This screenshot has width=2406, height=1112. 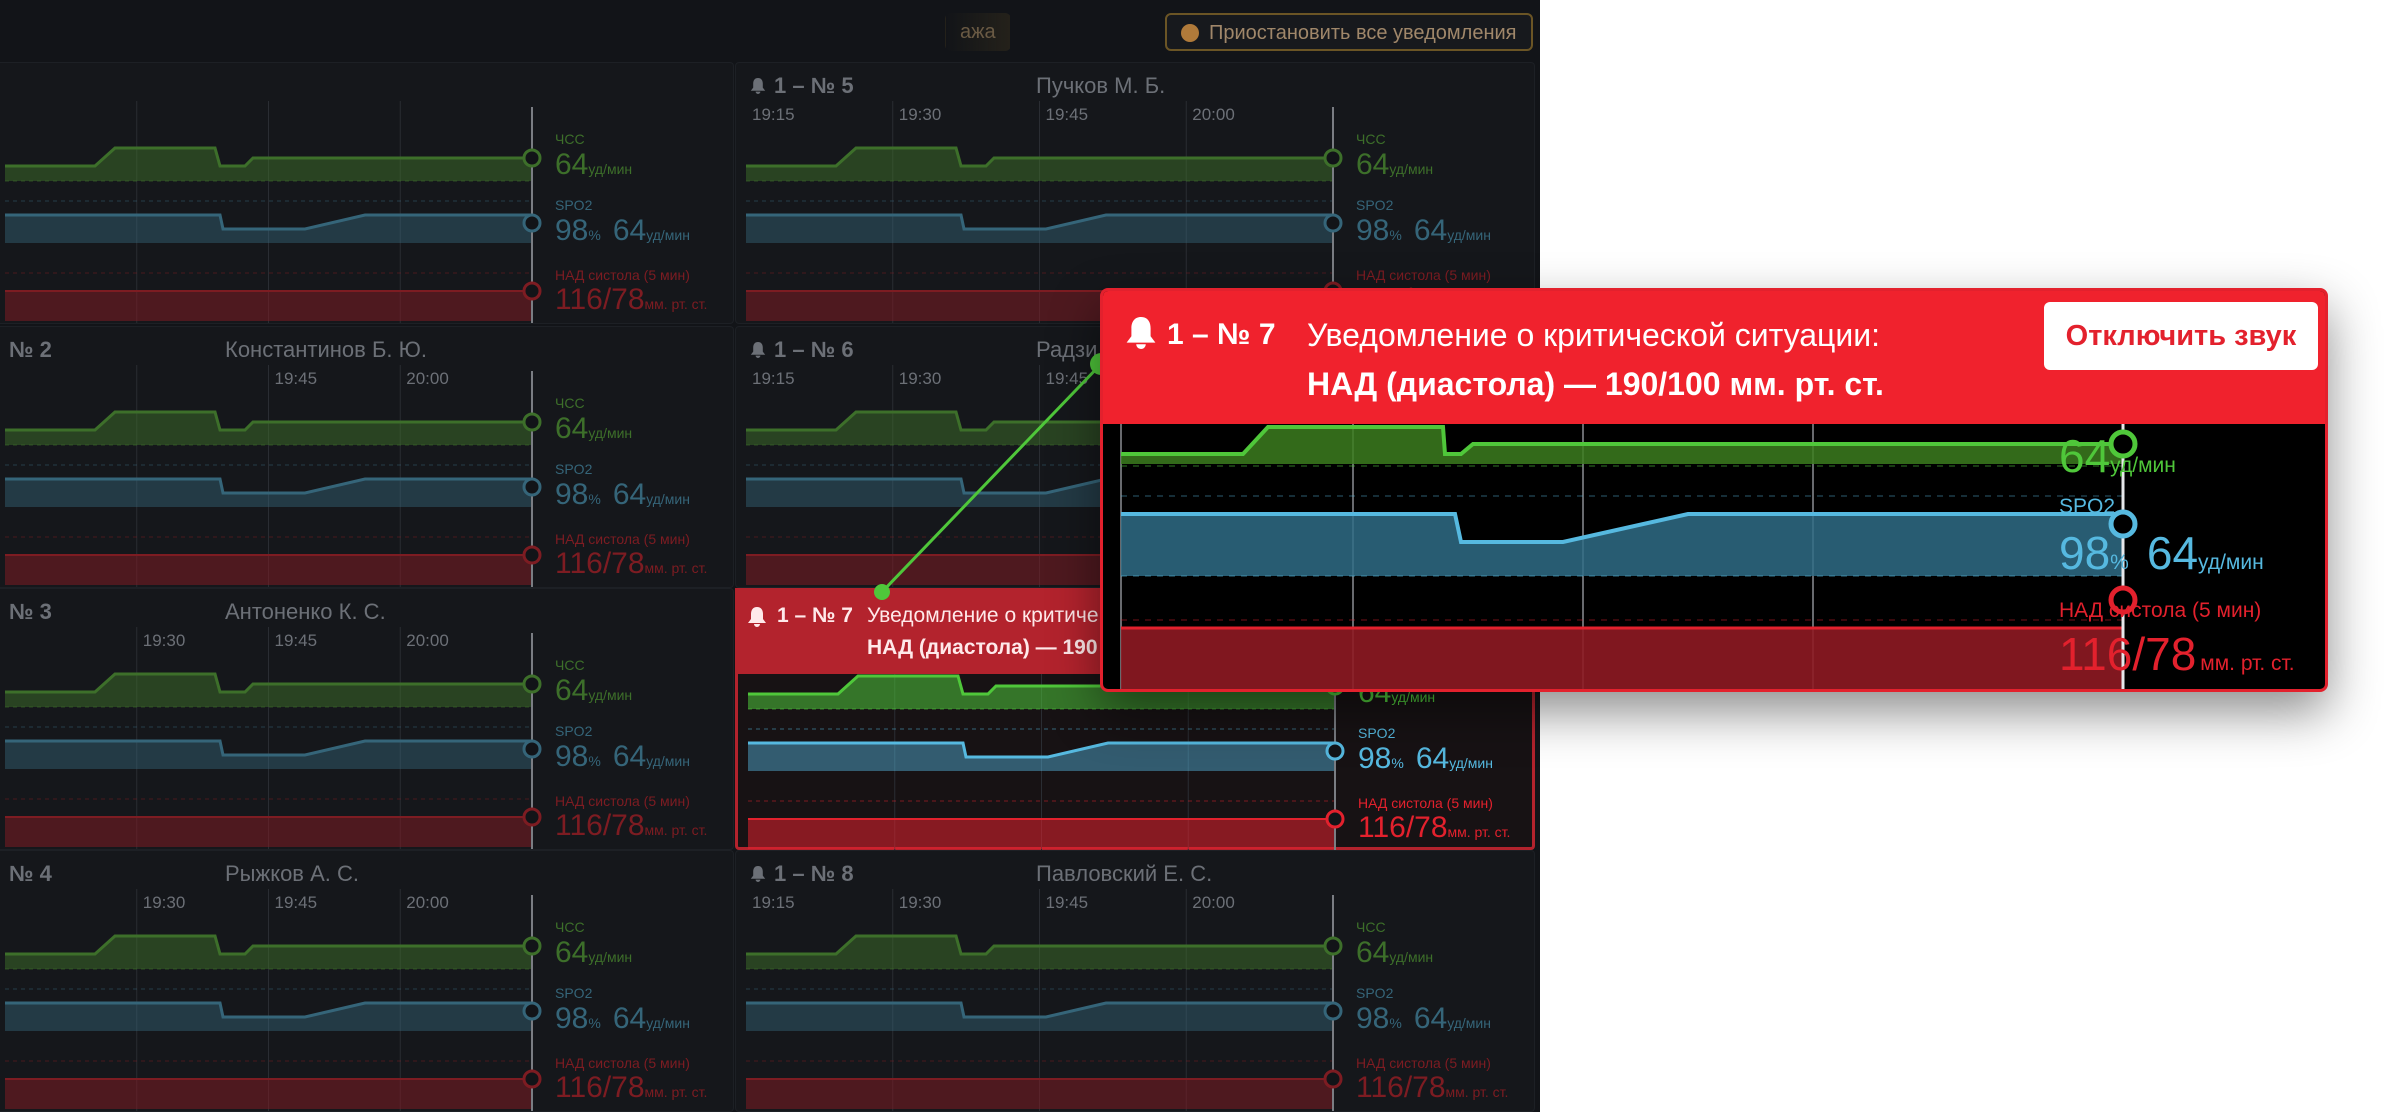 What do you see at coordinates (2085, 553) in the screenshot?
I see `zoom-spo2-number: 98` at bounding box center [2085, 553].